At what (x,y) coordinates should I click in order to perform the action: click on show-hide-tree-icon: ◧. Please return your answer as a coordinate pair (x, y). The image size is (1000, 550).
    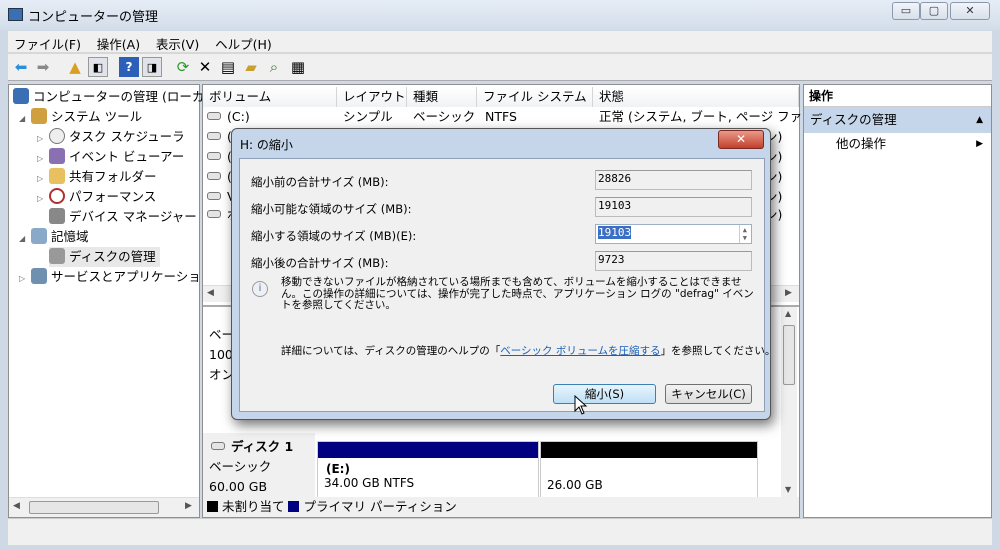
    Looking at the image, I should click on (98, 67).